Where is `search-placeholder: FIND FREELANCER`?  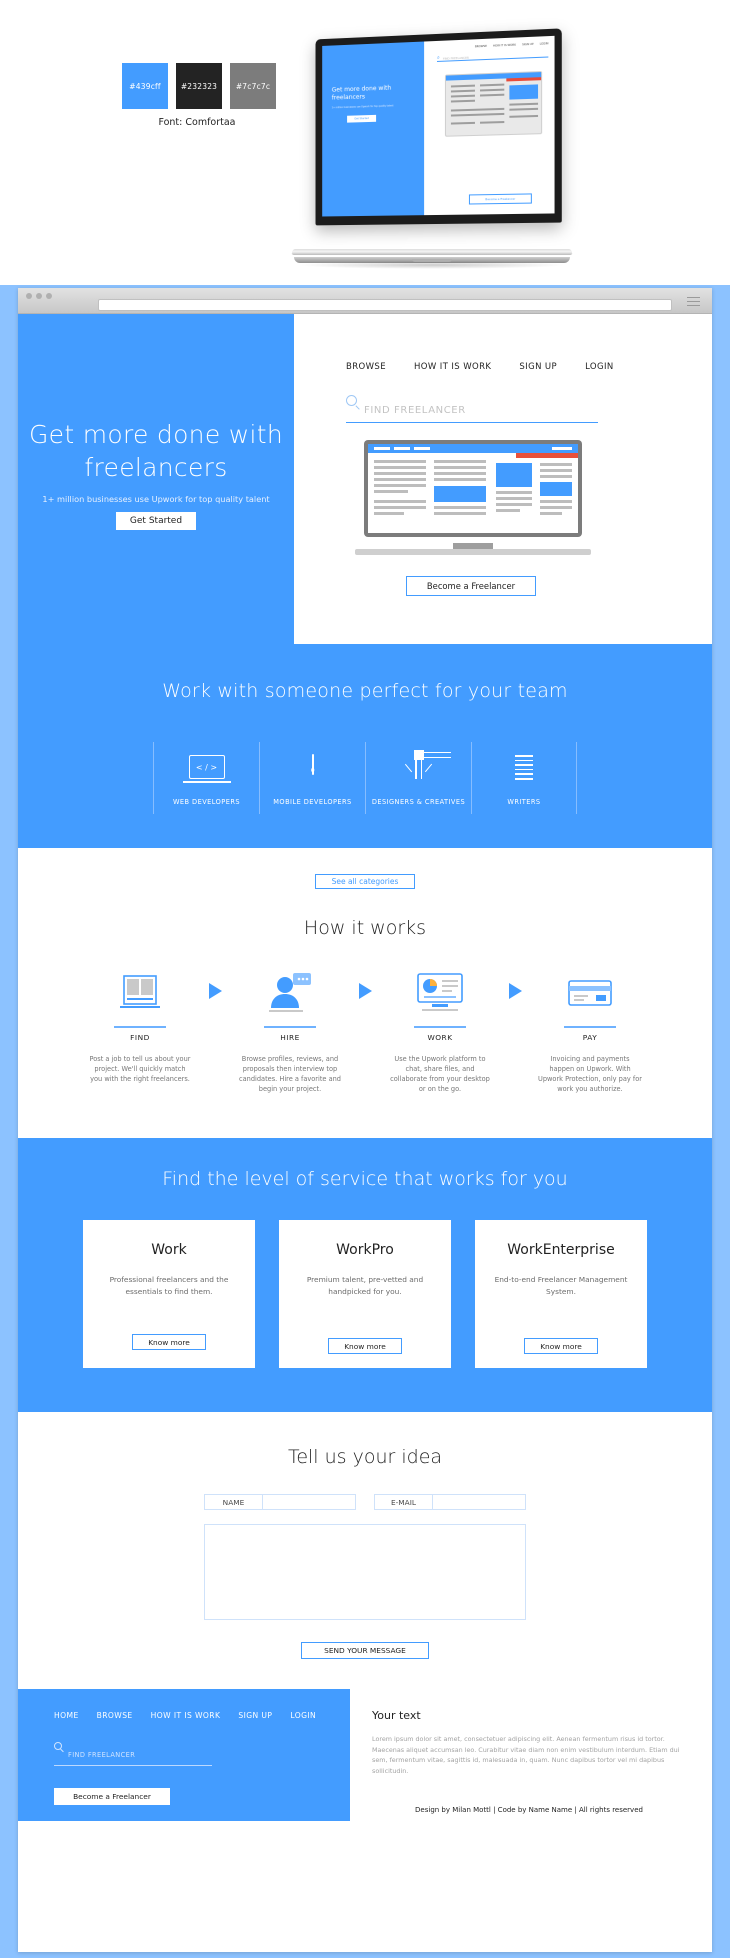 search-placeholder: FIND FREELANCER is located at coordinates (415, 410).